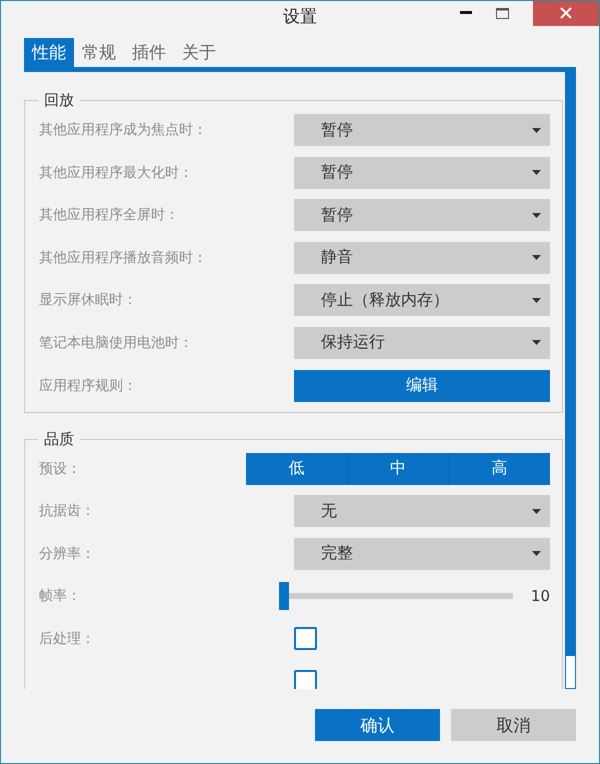 The height and width of the screenshot is (764, 600). What do you see at coordinates (513, 725) in the screenshot?
I see `cancel-button: 取消` at bounding box center [513, 725].